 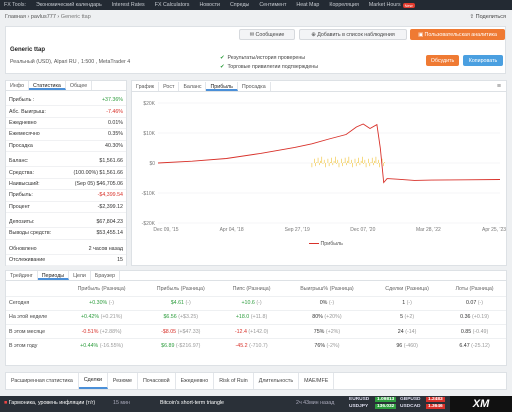 I want to click on stat-value: (100.00%) $1,561.66, so click(x=98, y=172).